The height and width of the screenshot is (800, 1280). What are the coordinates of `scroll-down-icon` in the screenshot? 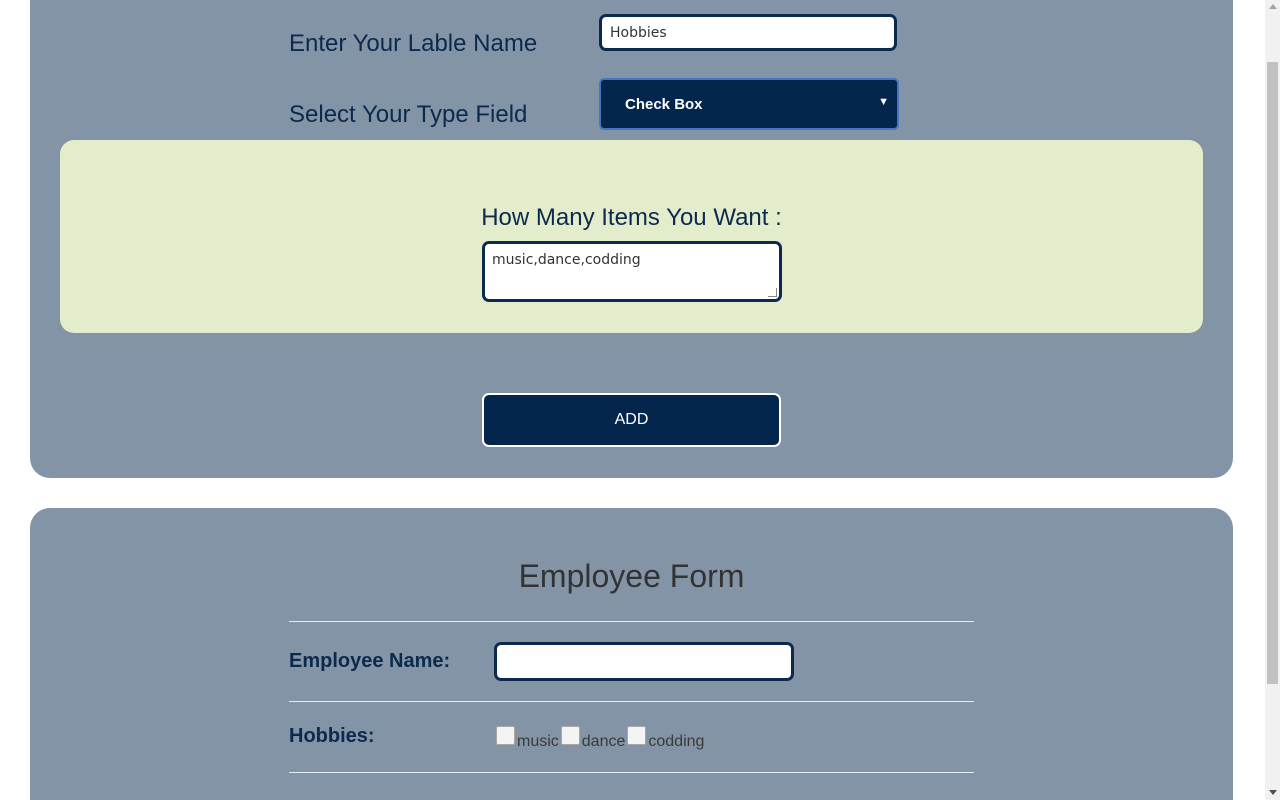 It's located at (1273, 792).